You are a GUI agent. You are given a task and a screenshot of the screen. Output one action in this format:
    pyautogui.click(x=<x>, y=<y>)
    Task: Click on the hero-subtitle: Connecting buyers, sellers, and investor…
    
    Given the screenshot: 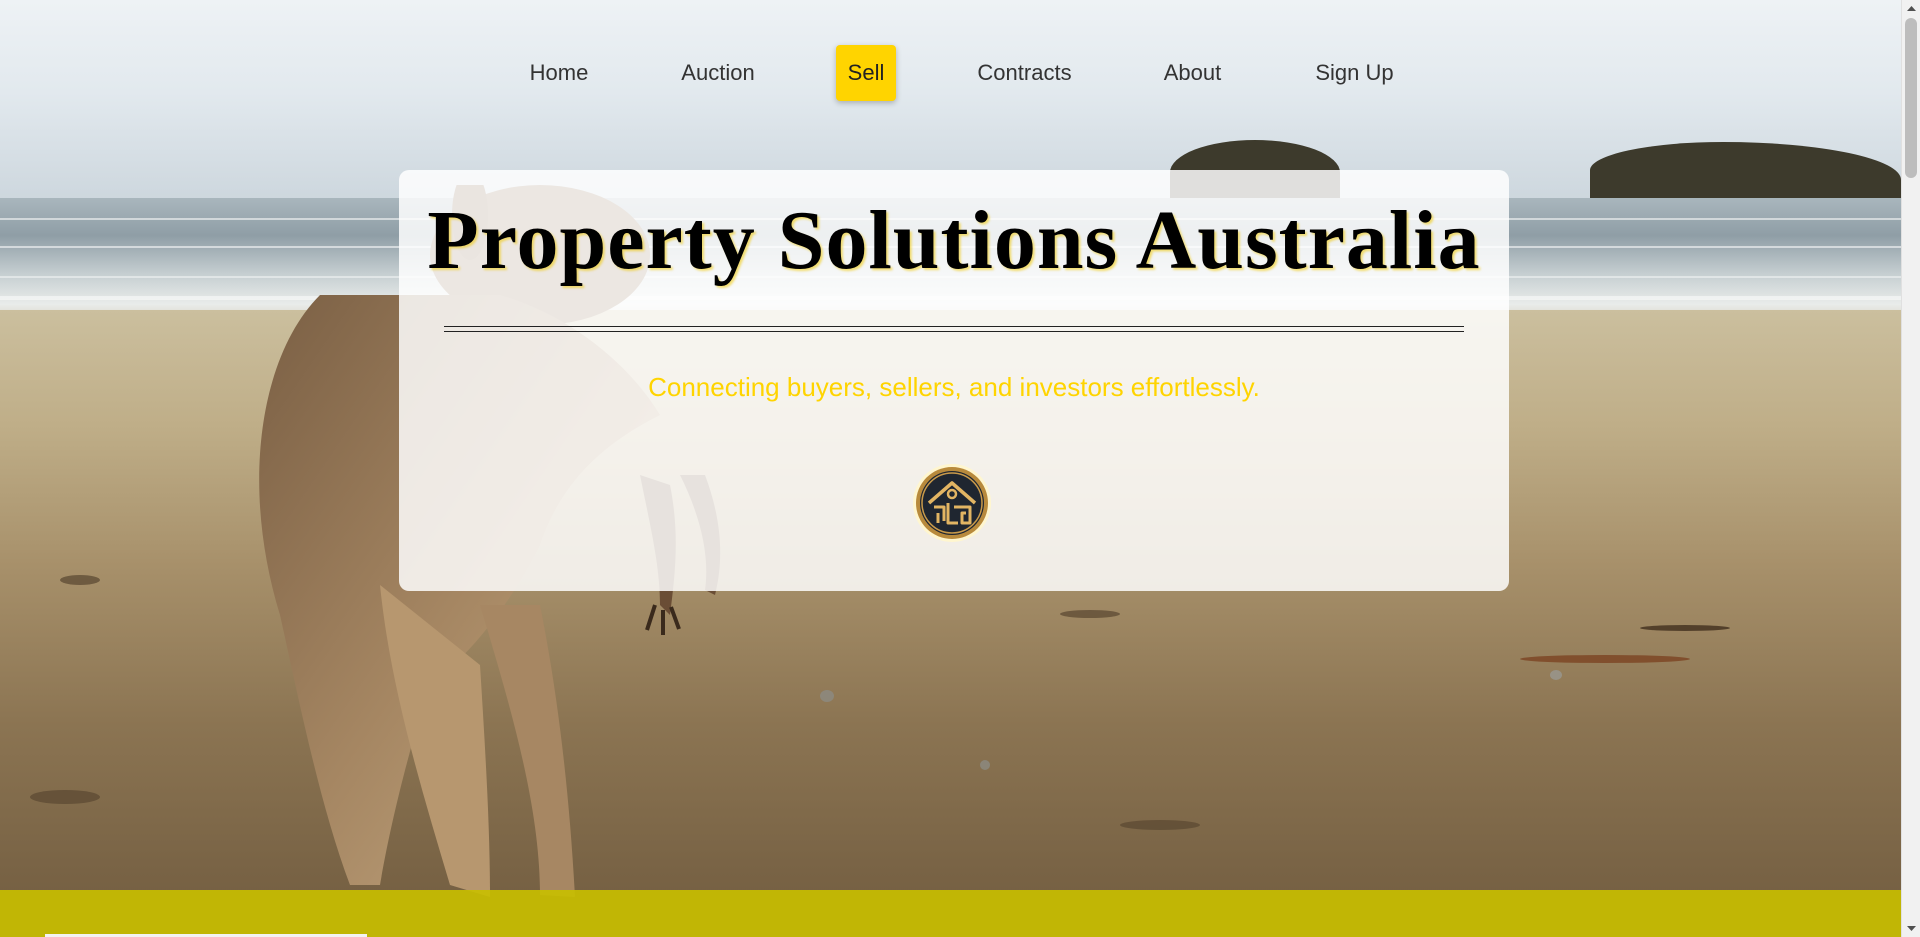 What is the action you would take?
    pyautogui.click(x=954, y=387)
    